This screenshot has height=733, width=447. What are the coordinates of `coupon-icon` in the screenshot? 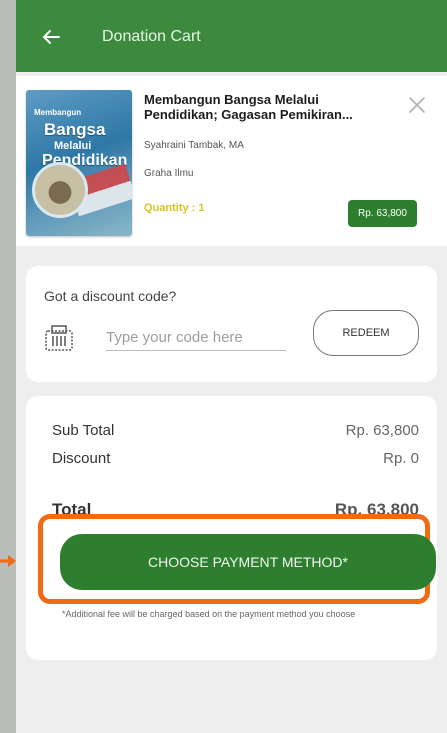 It's located at (59, 338).